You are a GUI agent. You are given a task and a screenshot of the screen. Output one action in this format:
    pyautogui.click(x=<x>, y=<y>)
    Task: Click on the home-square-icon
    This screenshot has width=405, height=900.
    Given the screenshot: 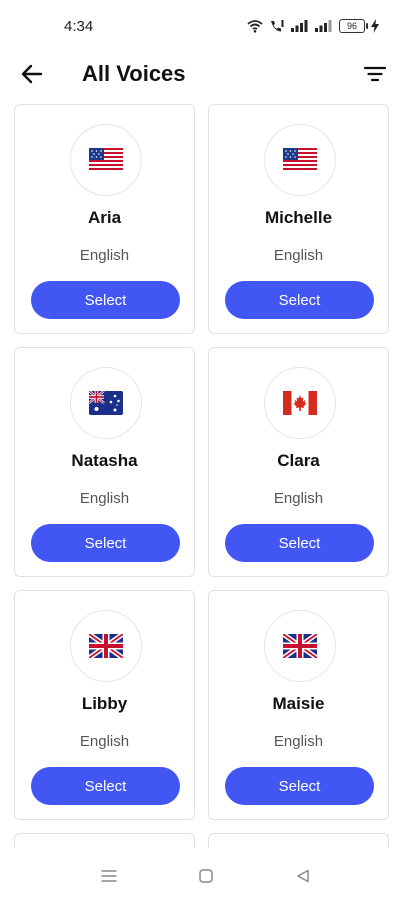 What is the action you would take?
    pyautogui.click(x=206, y=876)
    